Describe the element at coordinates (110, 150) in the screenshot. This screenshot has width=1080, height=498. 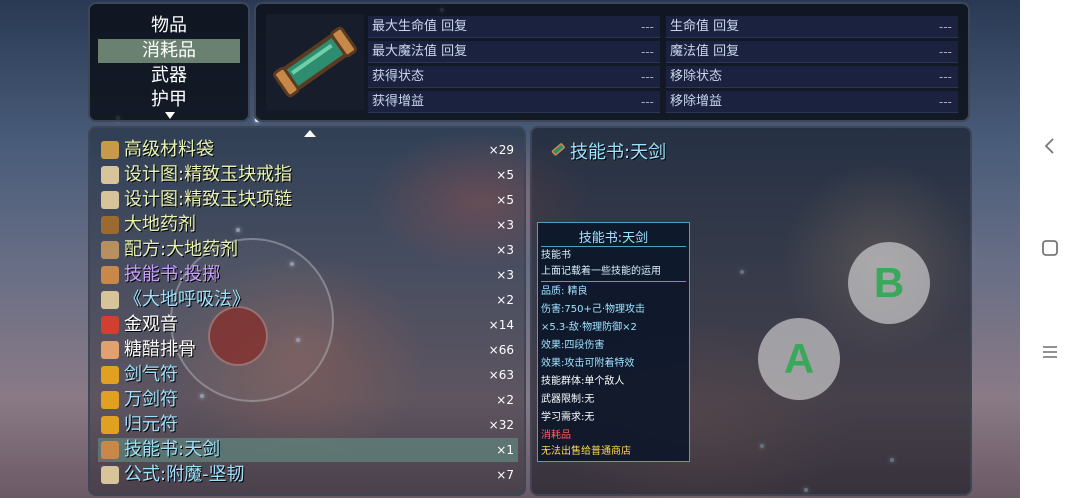
I see `bag-icon` at that location.